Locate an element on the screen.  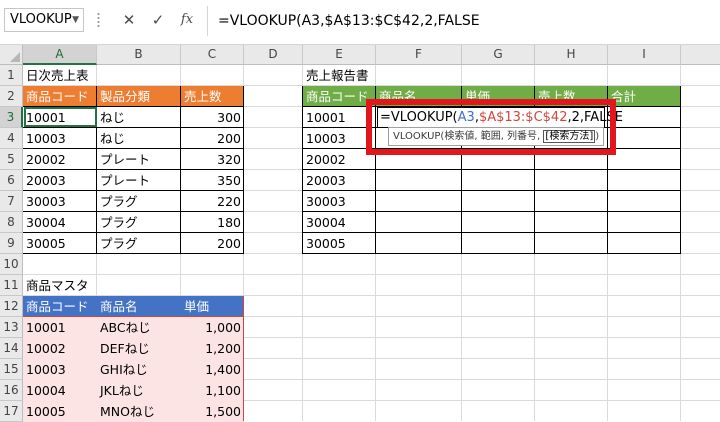
active-cell-reference-a3 is located at coordinates (60, 117).